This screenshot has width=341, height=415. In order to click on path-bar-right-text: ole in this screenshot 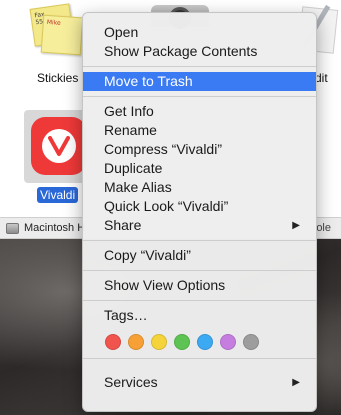, I will do `click(323, 228)`.